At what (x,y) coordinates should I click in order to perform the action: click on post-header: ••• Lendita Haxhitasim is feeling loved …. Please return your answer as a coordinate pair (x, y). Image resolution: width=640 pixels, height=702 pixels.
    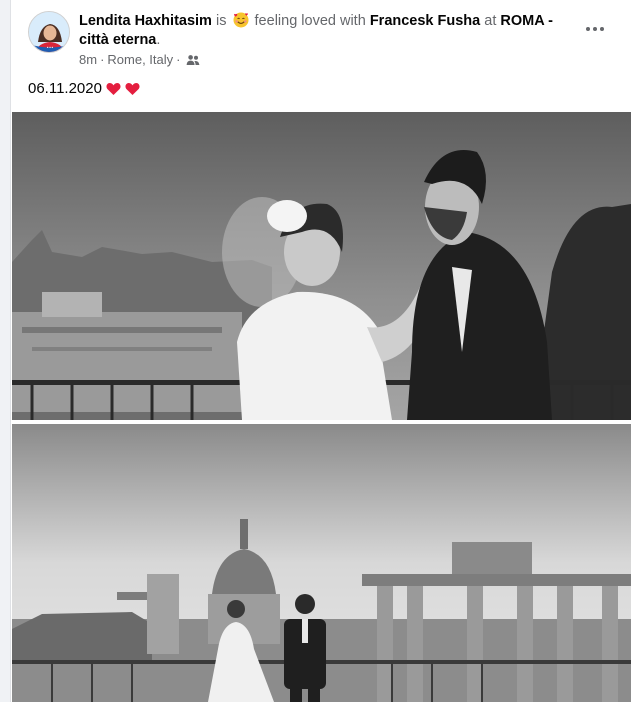
    Looking at the image, I should click on (325, 38).